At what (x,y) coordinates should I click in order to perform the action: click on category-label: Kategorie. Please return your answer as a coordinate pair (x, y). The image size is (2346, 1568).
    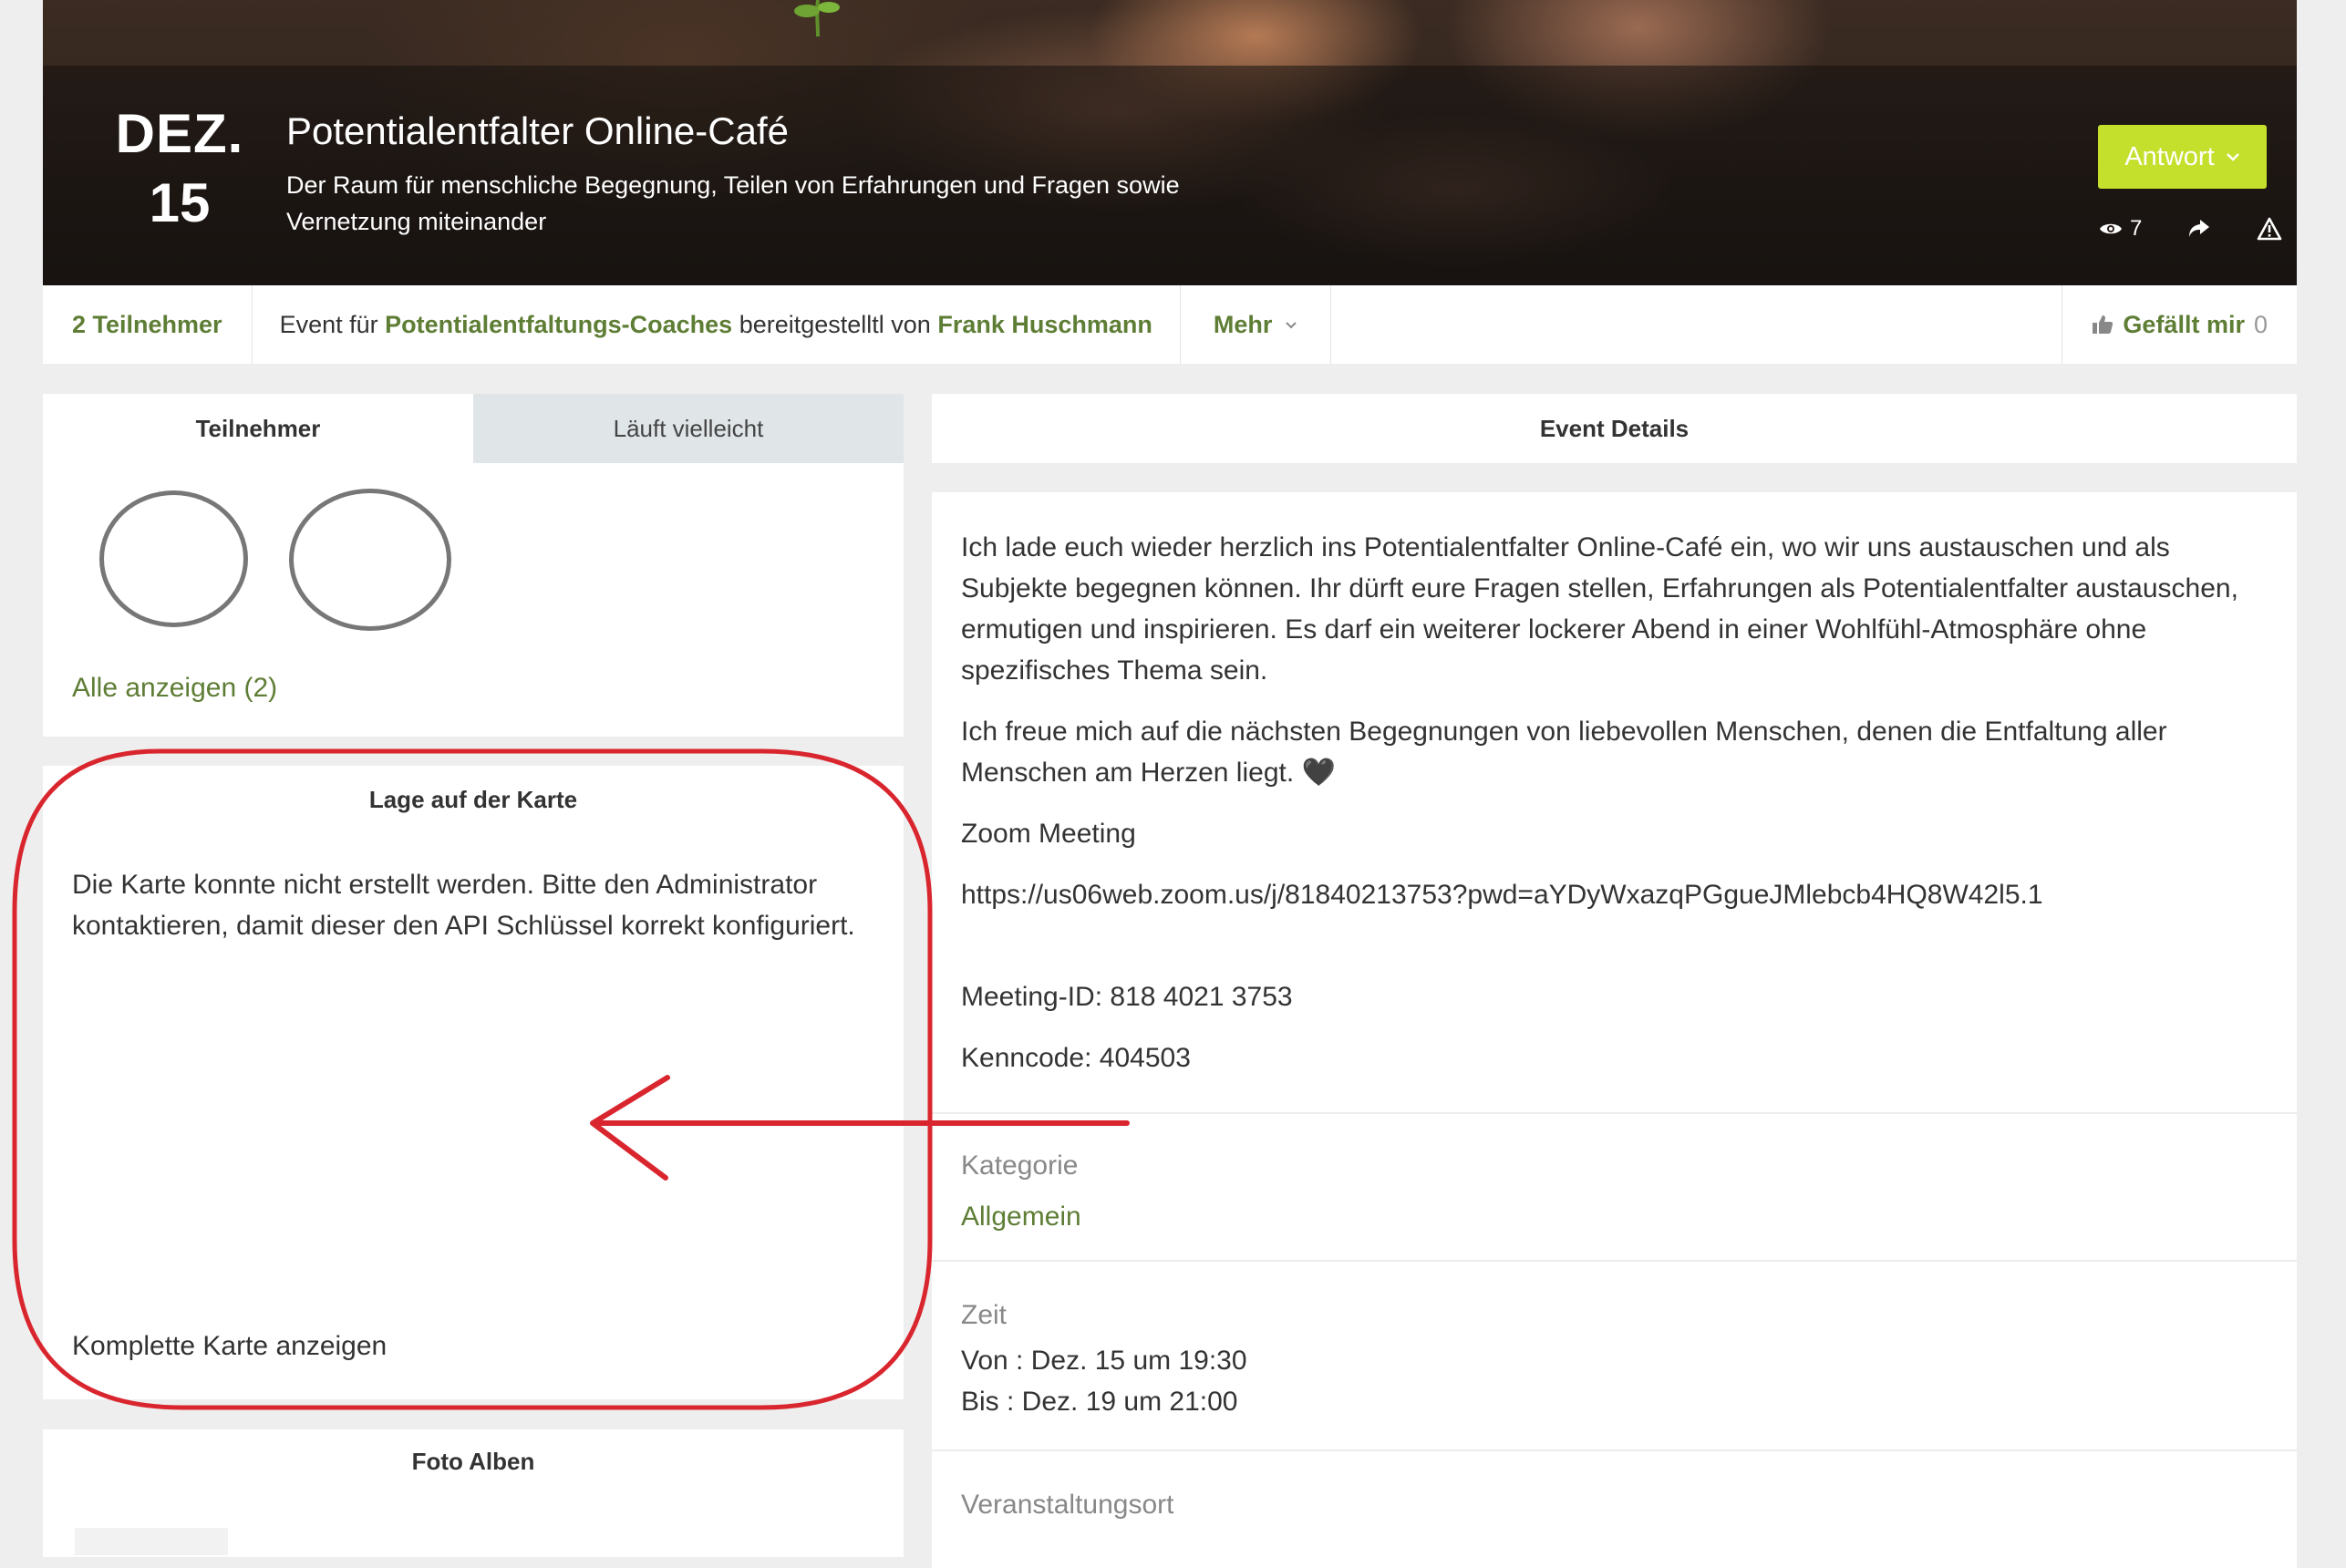
    Looking at the image, I should click on (1020, 1165).